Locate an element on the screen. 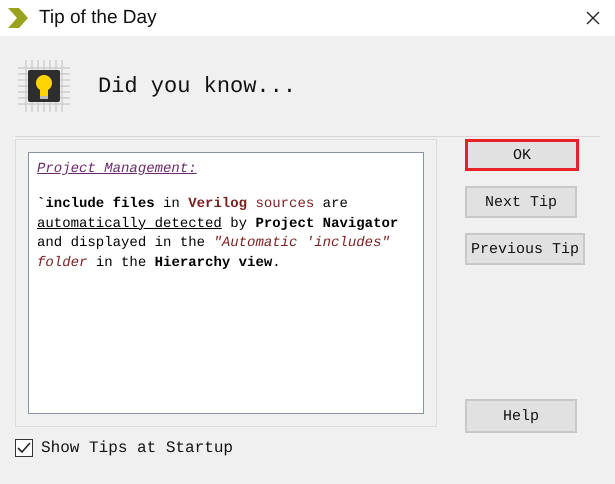 This screenshot has width=615, height=484. dialog-button: Previous Tip is located at coordinates (525, 249).